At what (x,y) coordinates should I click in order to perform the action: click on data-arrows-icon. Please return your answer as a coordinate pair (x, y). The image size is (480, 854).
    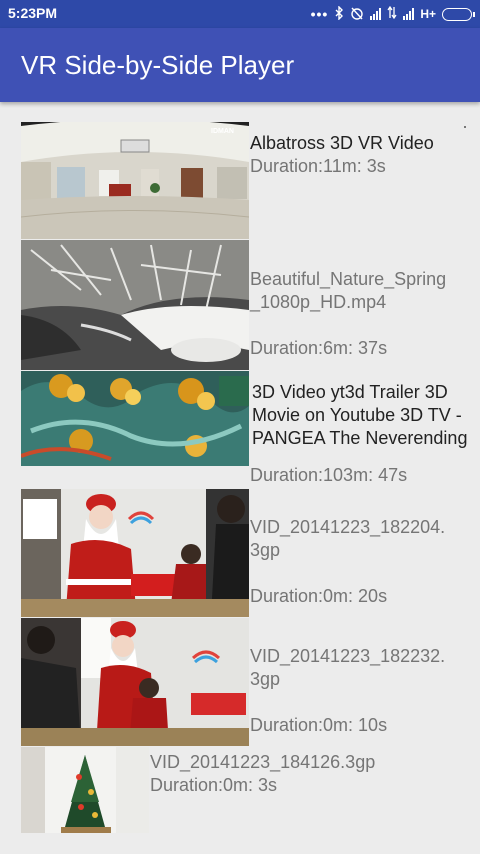
    Looking at the image, I should click on (392, 13).